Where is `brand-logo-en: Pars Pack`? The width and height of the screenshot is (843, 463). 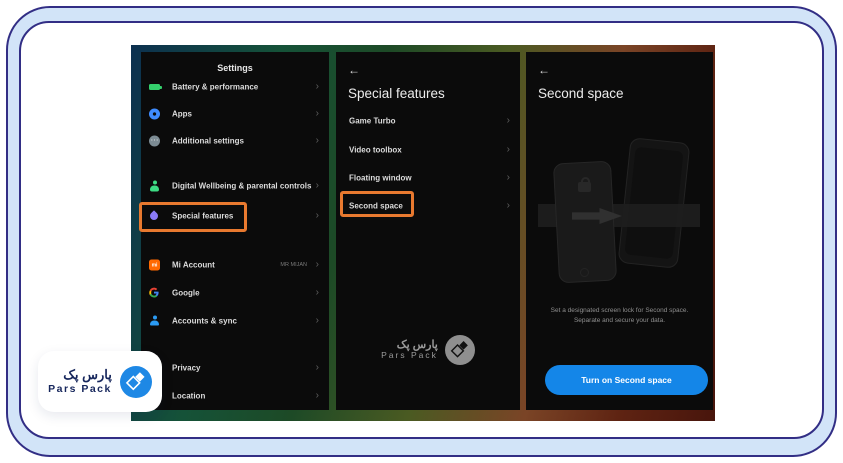 brand-logo-en: Pars Pack is located at coordinates (80, 388).